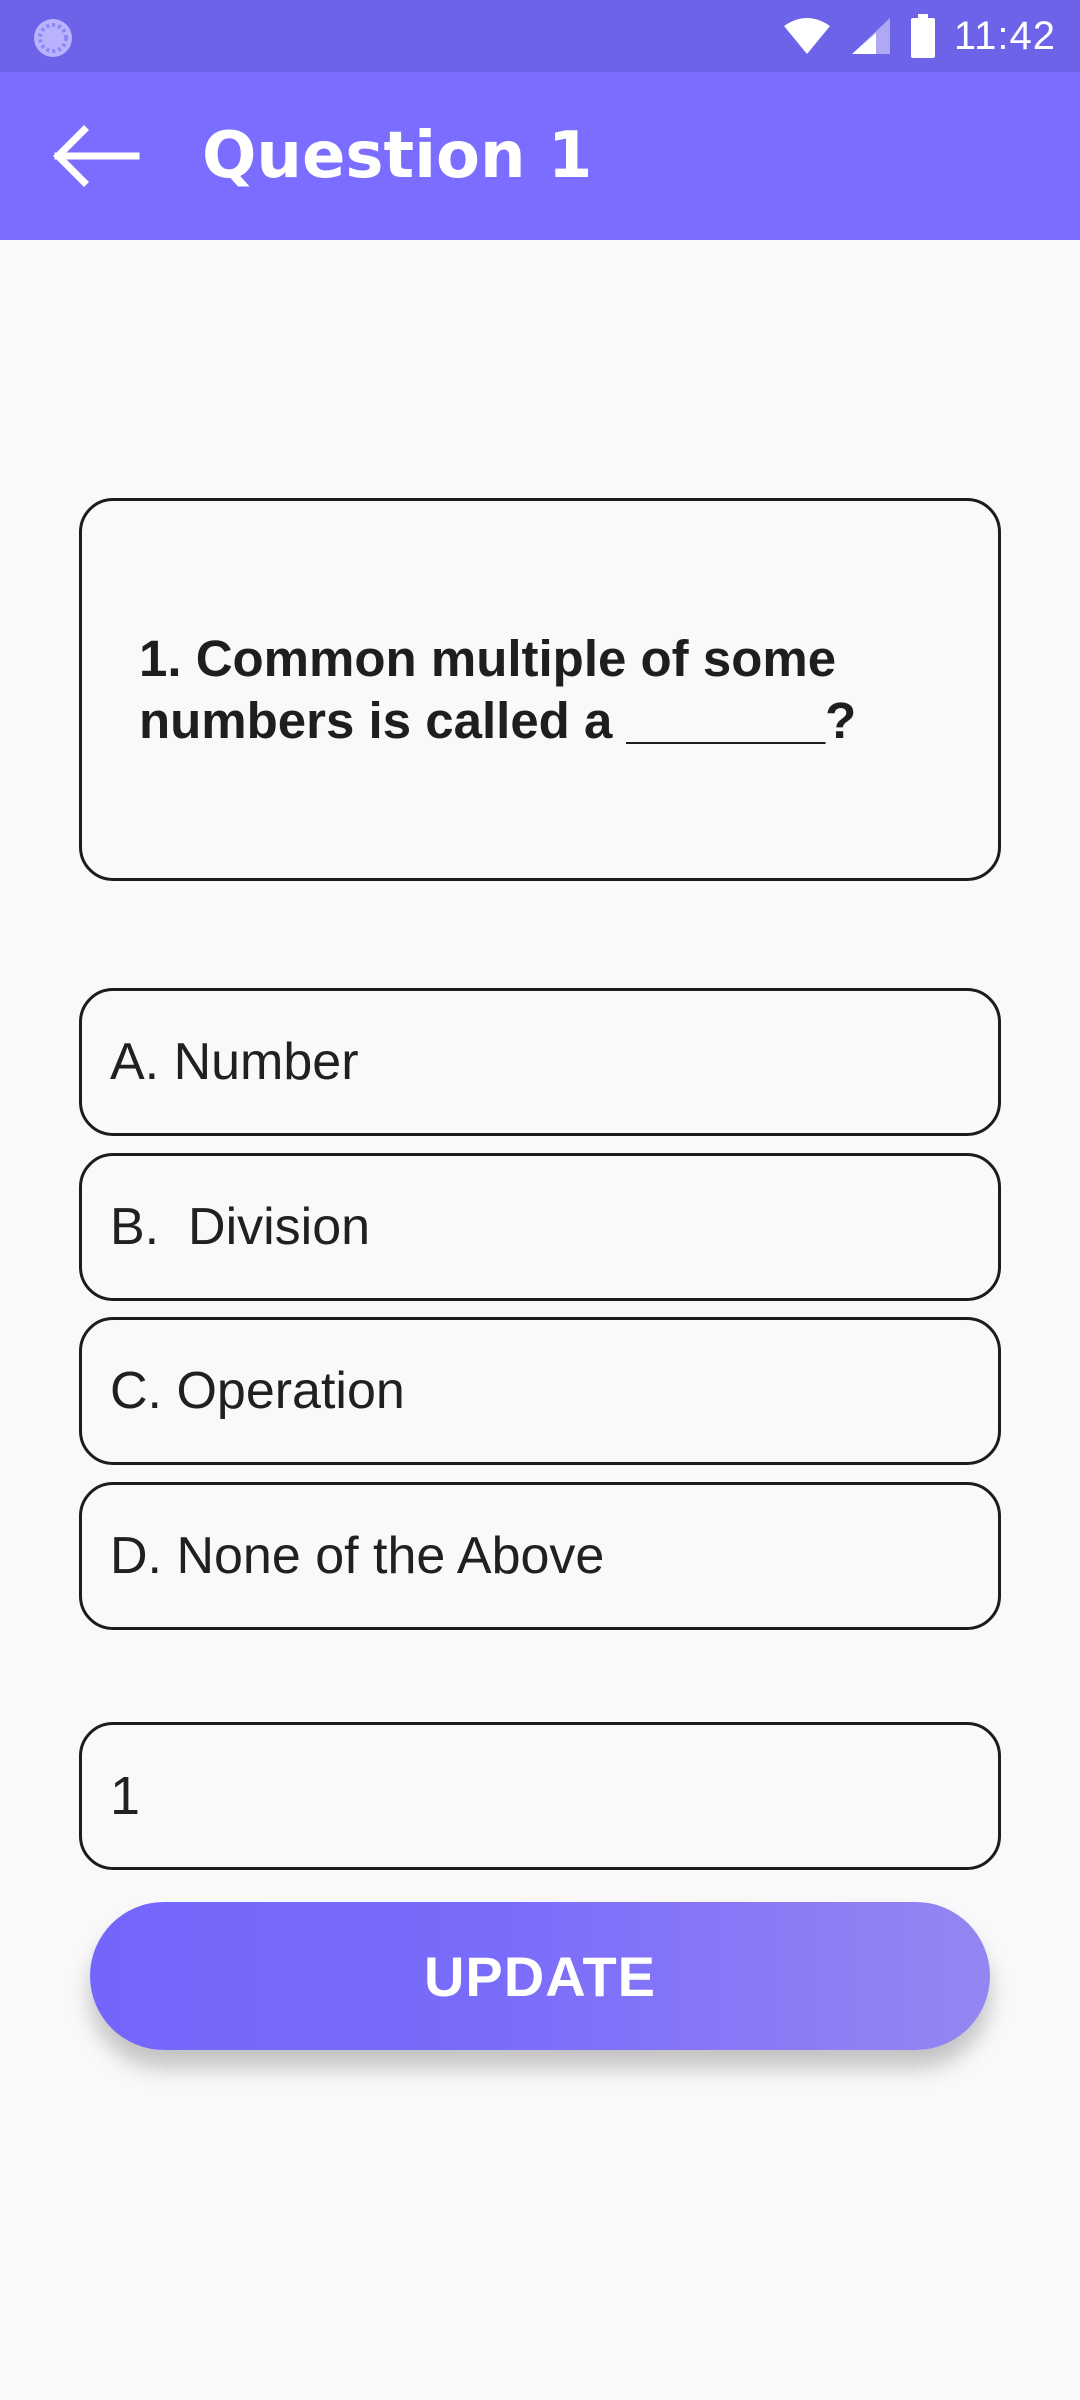  What do you see at coordinates (806, 36) in the screenshot?
I see `wifi-icon` at bounding box center [806, 36].